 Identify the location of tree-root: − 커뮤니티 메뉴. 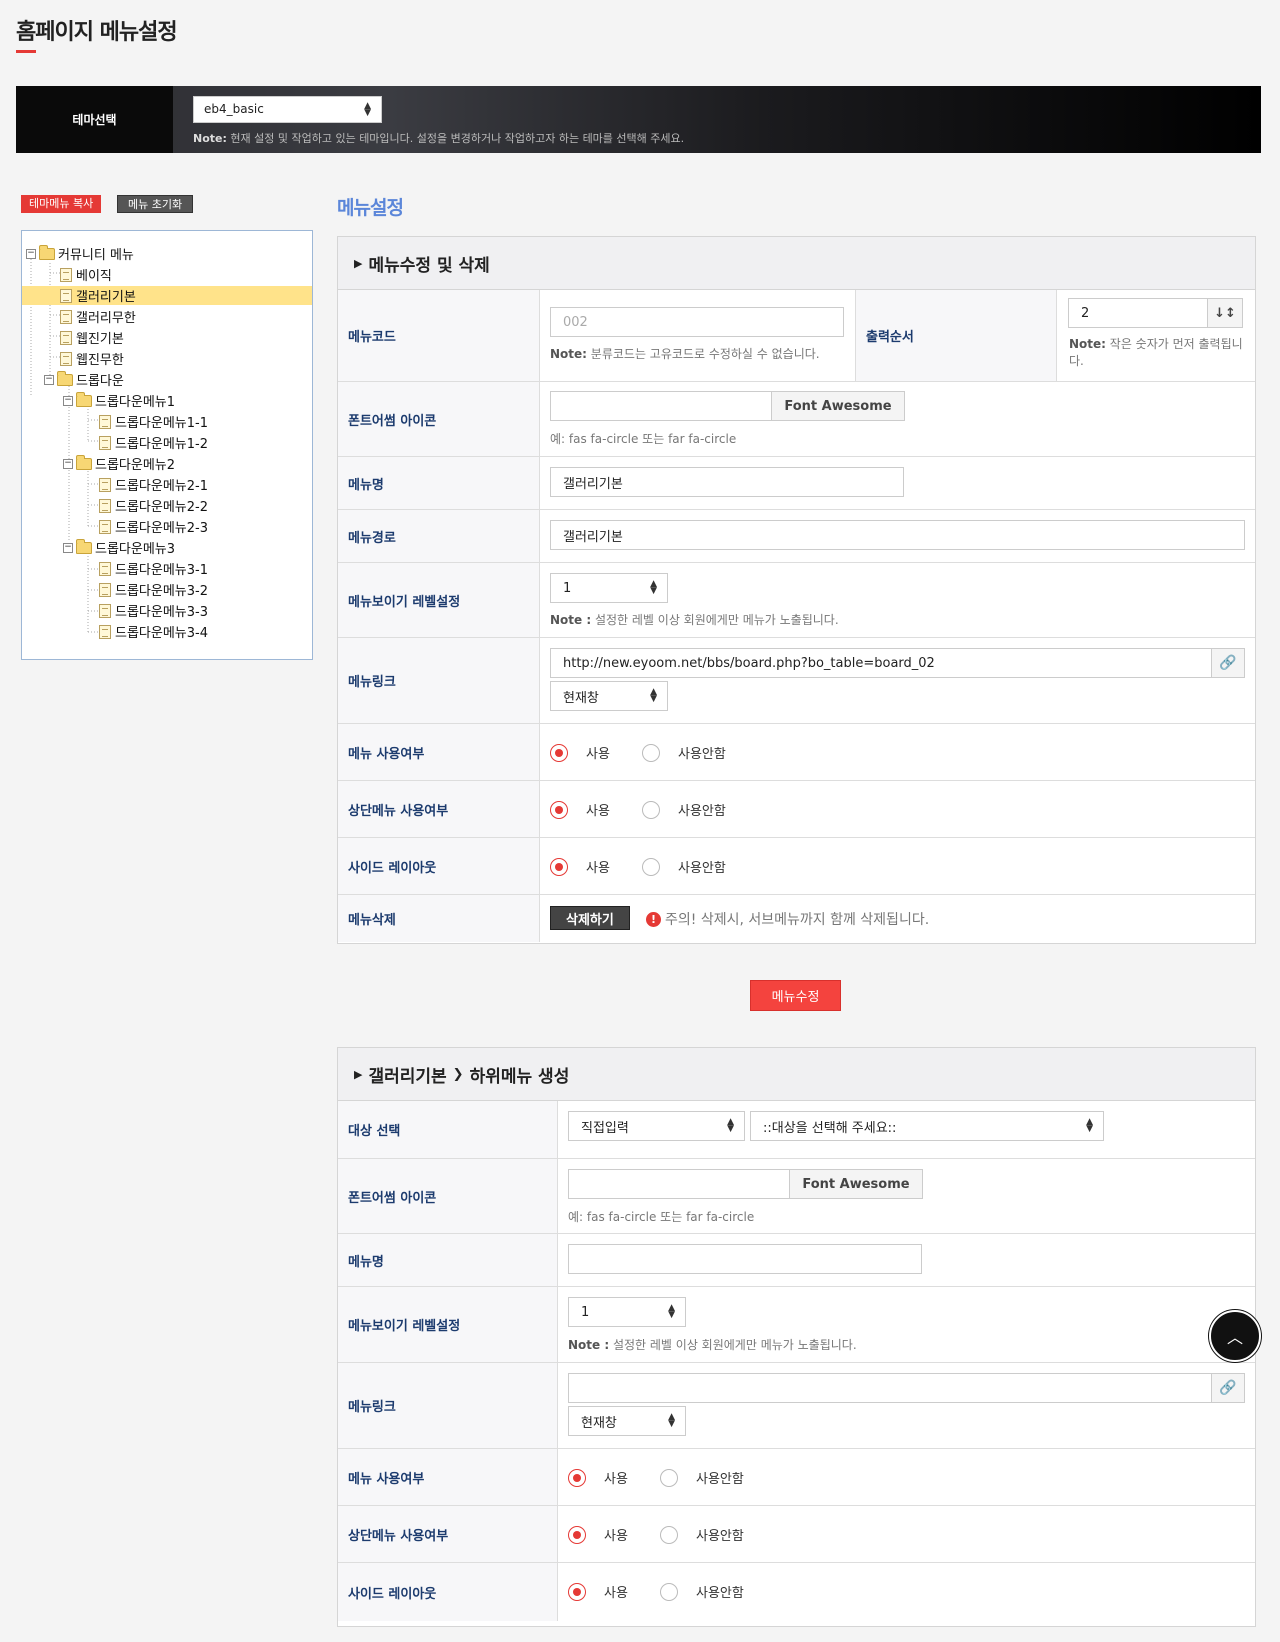
(80, 253).